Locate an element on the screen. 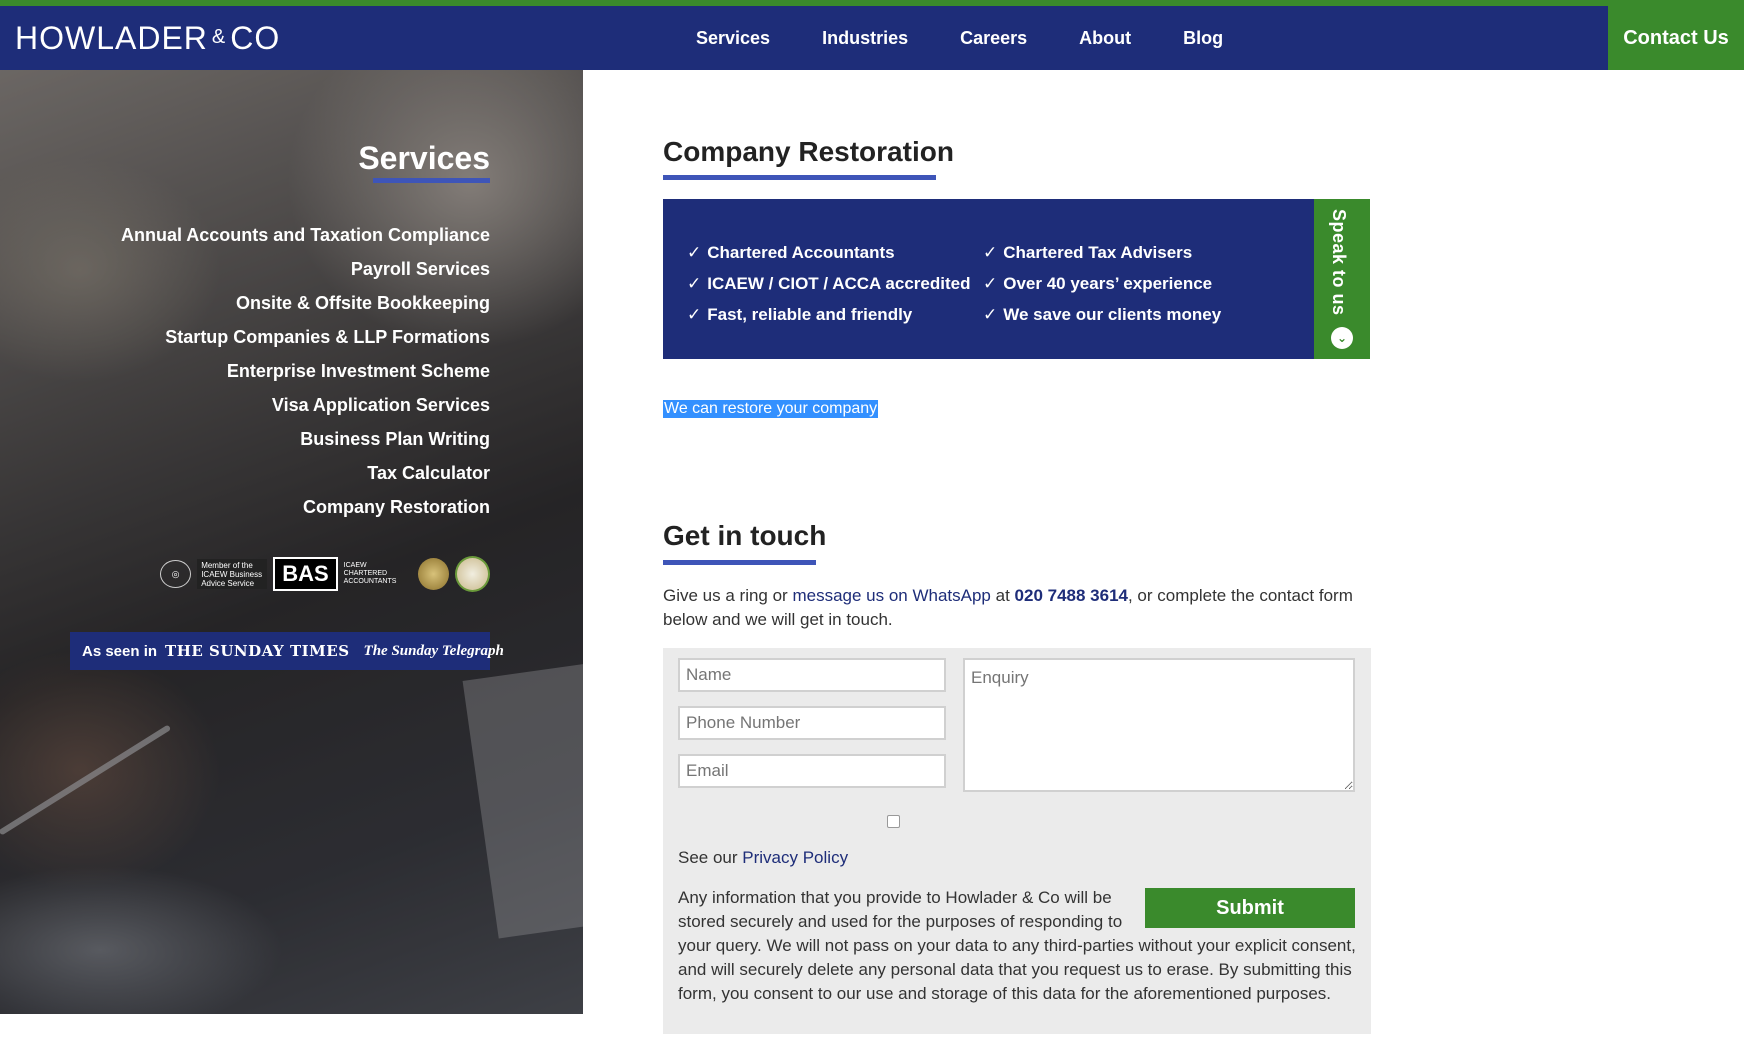 The image size is (1744, 1044). sidebar-title: Services is located at coordinates (424, 158).